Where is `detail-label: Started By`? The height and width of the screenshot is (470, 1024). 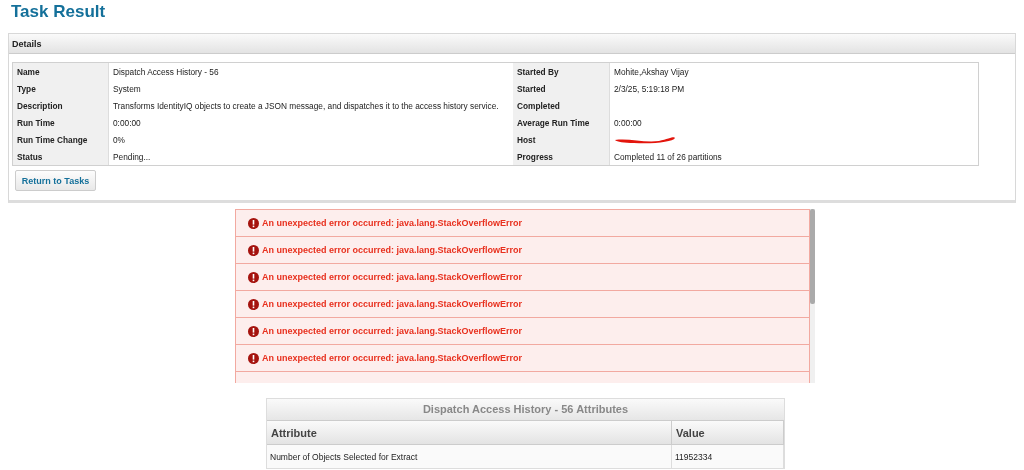
detail-label: Started By is located at coordinates (561, 71).